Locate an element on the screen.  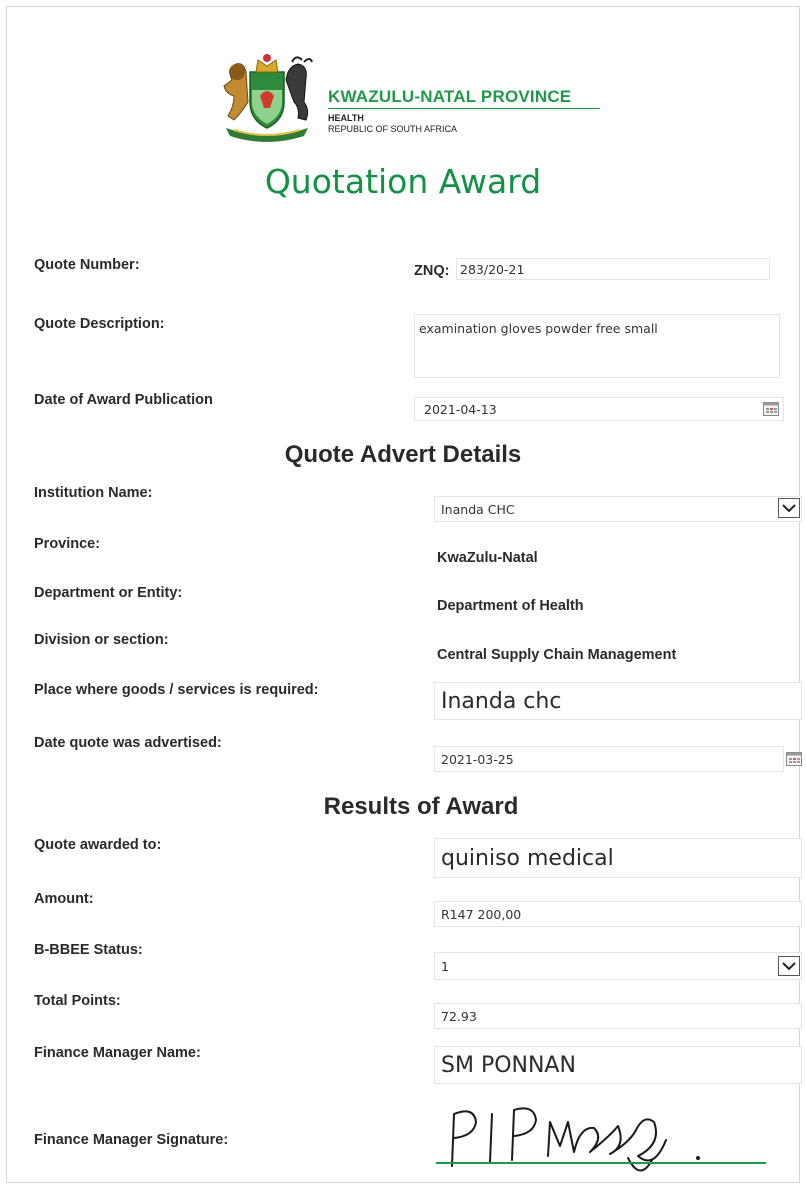
finance-manager-field: SM PONNAN is located at coordinates (618, 1065).